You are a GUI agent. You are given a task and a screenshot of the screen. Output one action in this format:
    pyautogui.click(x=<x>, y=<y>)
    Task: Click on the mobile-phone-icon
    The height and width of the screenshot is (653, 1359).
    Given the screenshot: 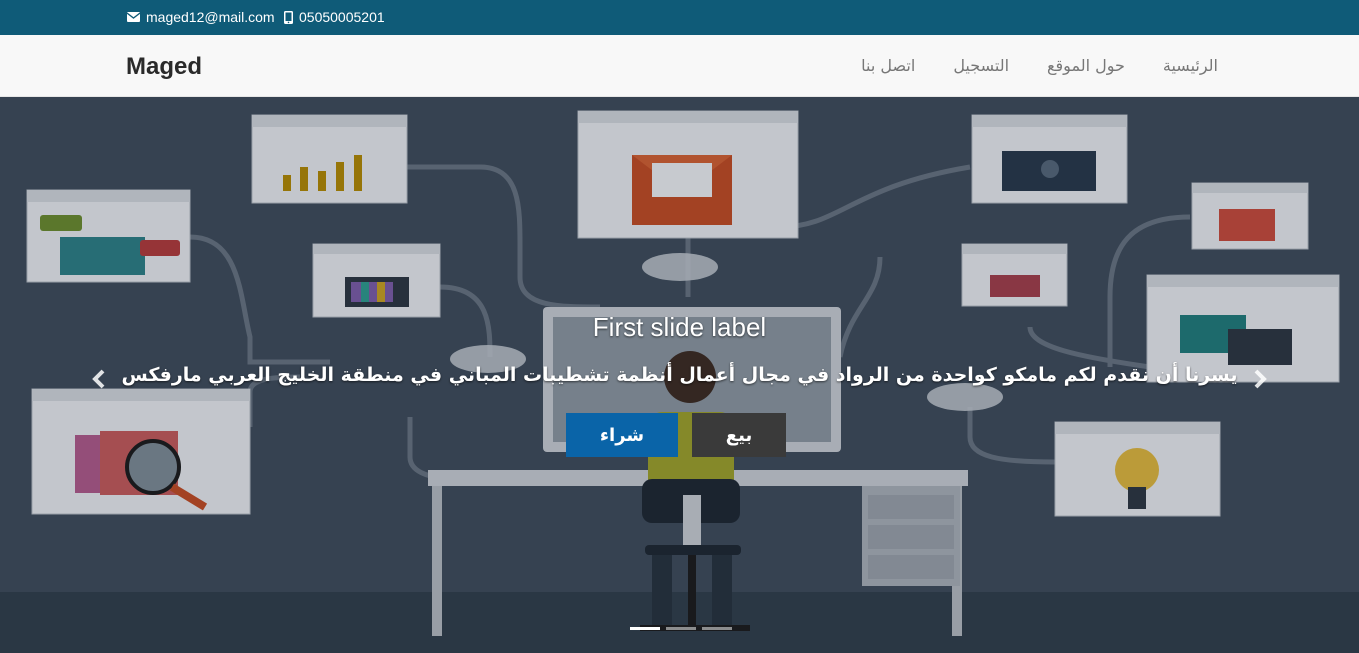 What is the action you would take?
    pyautogui.click(x=288, y=17)
    